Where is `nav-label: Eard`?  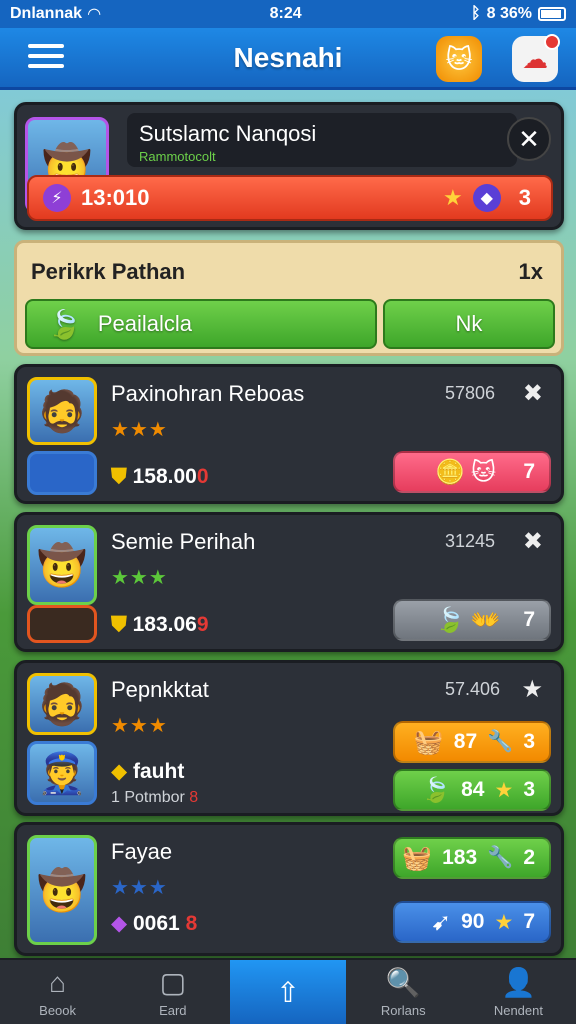
nav-label: Eard is located at coordinates (173, 1010).